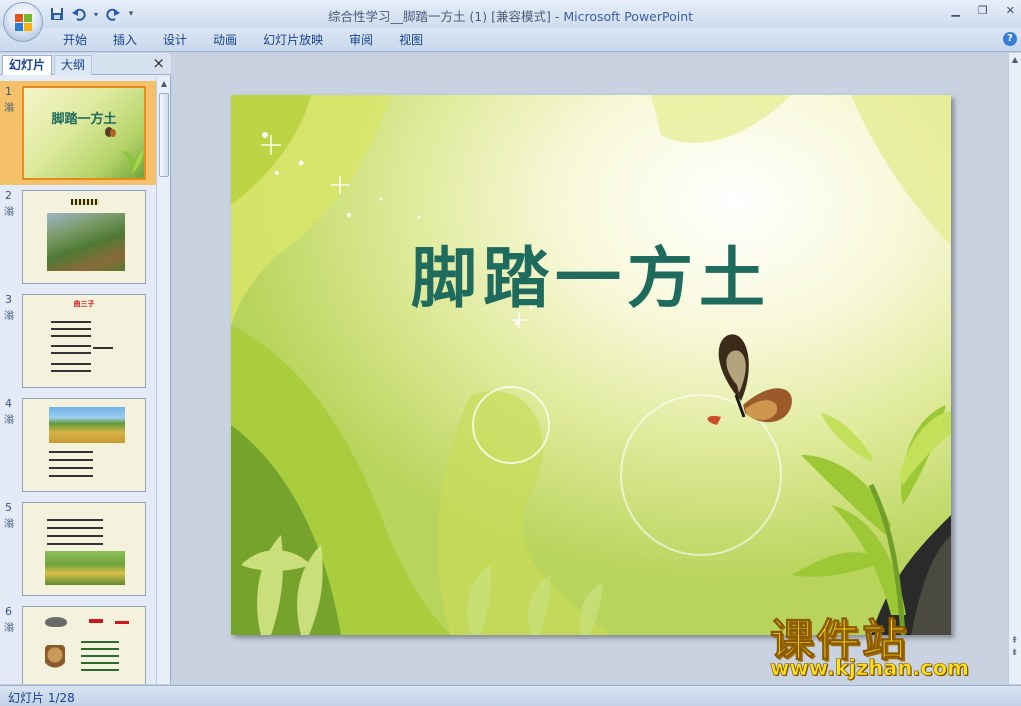 The width and height of the screenshot is (1021, 706). What do you see at coordinates (8, 611) in the screenshot?
I see `slide-number: 6` at bounding box center [8, 611].